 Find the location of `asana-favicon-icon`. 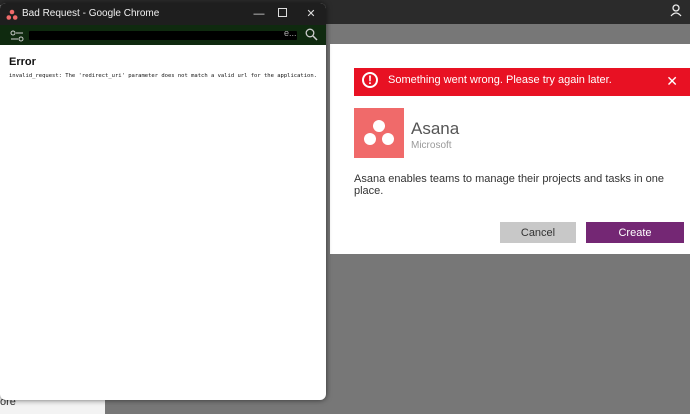

asana-favicon-icon is located at coordinates (13, 14).